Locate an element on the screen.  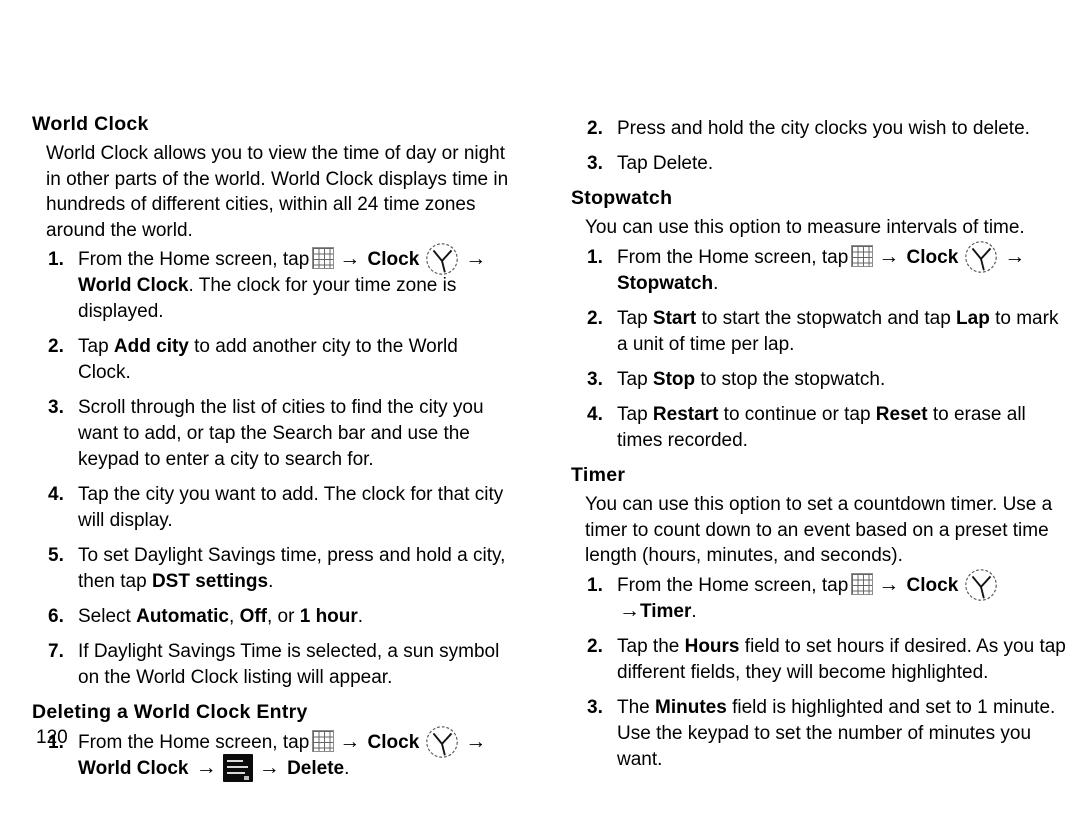
step-text: , is located at coordinates (234, 617).